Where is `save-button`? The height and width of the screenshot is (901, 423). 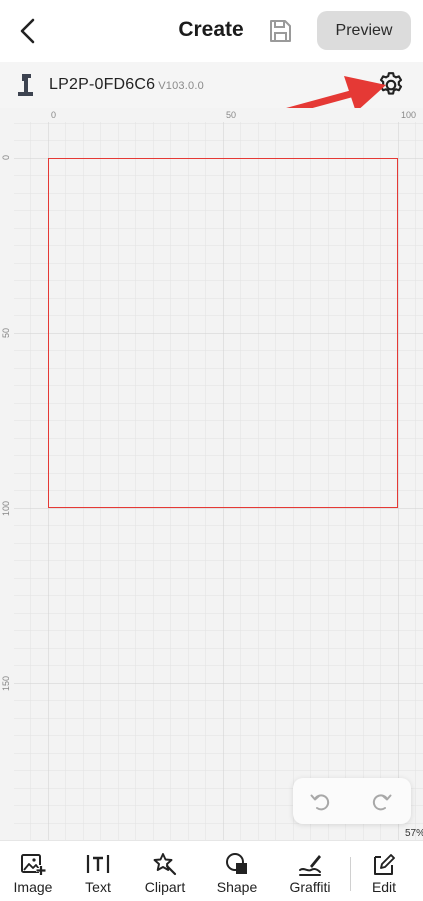 save-button is located at coordinates (280, 31).